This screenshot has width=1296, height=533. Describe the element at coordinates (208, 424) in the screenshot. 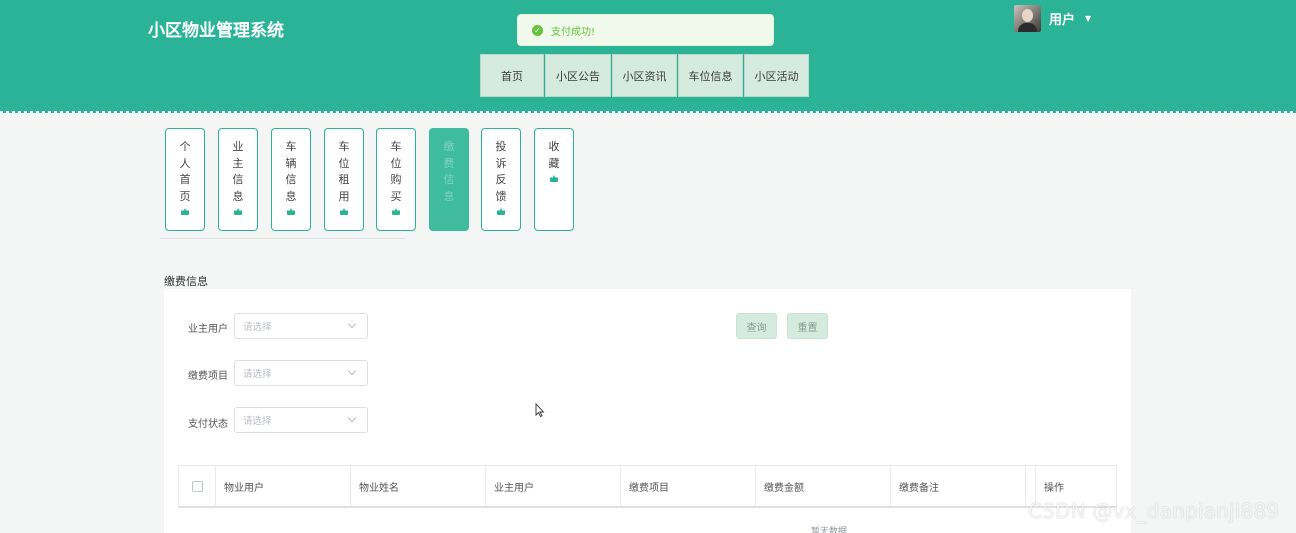

I see `pay-status-label: 支付状态` at that location.